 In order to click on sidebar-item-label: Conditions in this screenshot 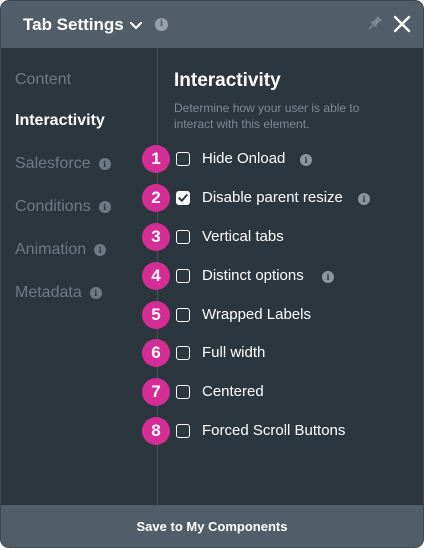, I will do `click(53, 206)`.